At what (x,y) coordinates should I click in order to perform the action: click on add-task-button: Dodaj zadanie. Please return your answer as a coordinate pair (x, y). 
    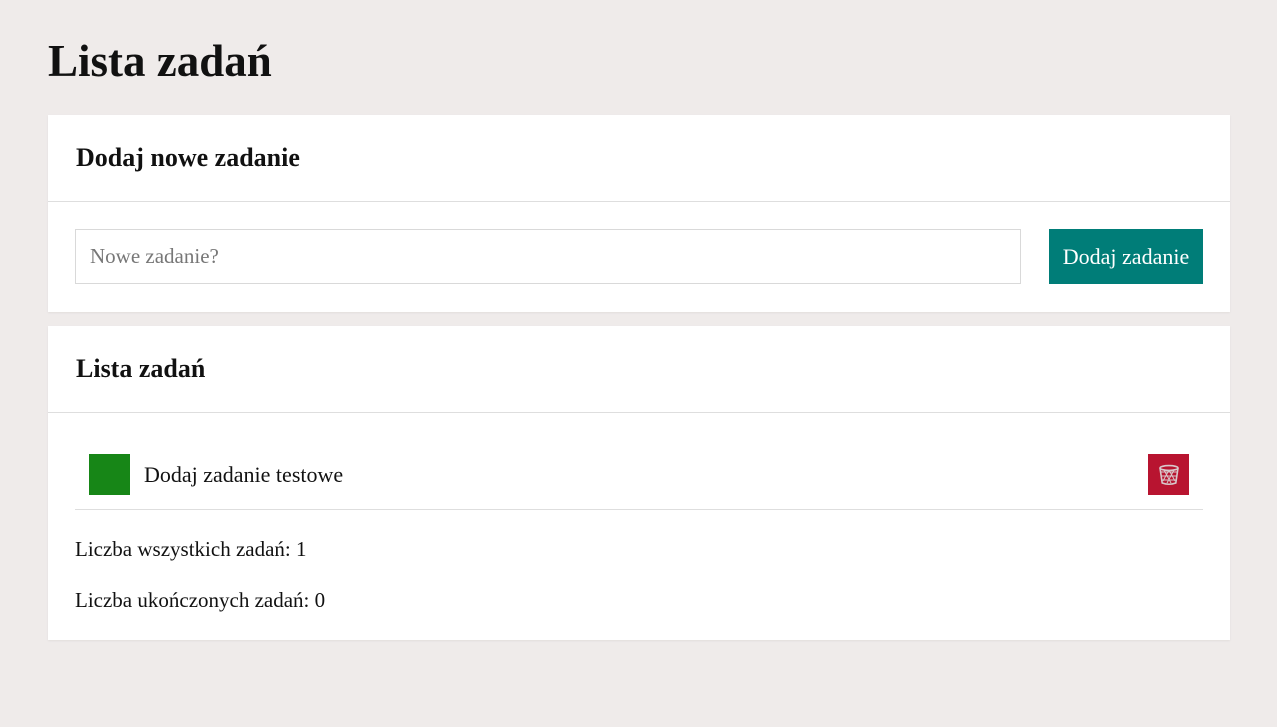
    Looking at the image, I should click on (1126, 256).